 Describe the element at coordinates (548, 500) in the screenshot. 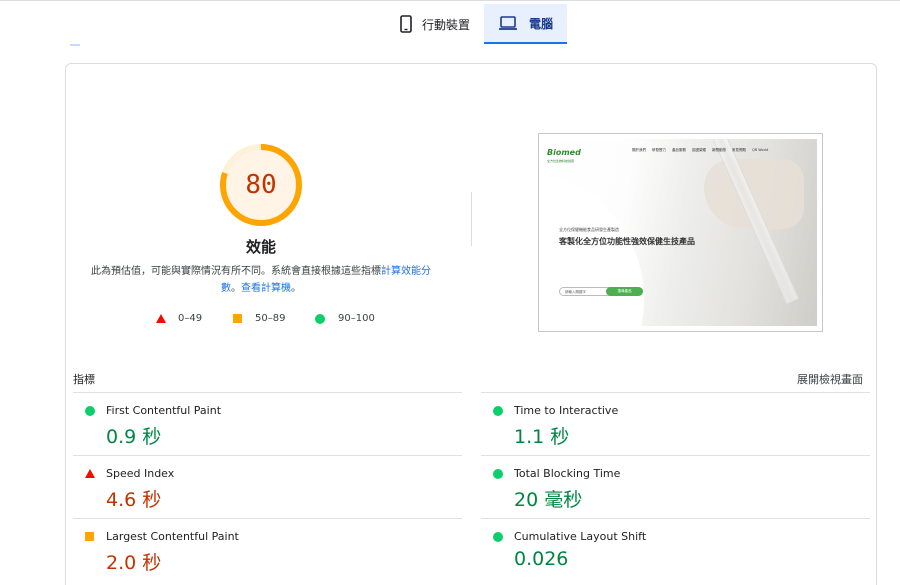

I see `metric-value: 20 毫秒` at that location.